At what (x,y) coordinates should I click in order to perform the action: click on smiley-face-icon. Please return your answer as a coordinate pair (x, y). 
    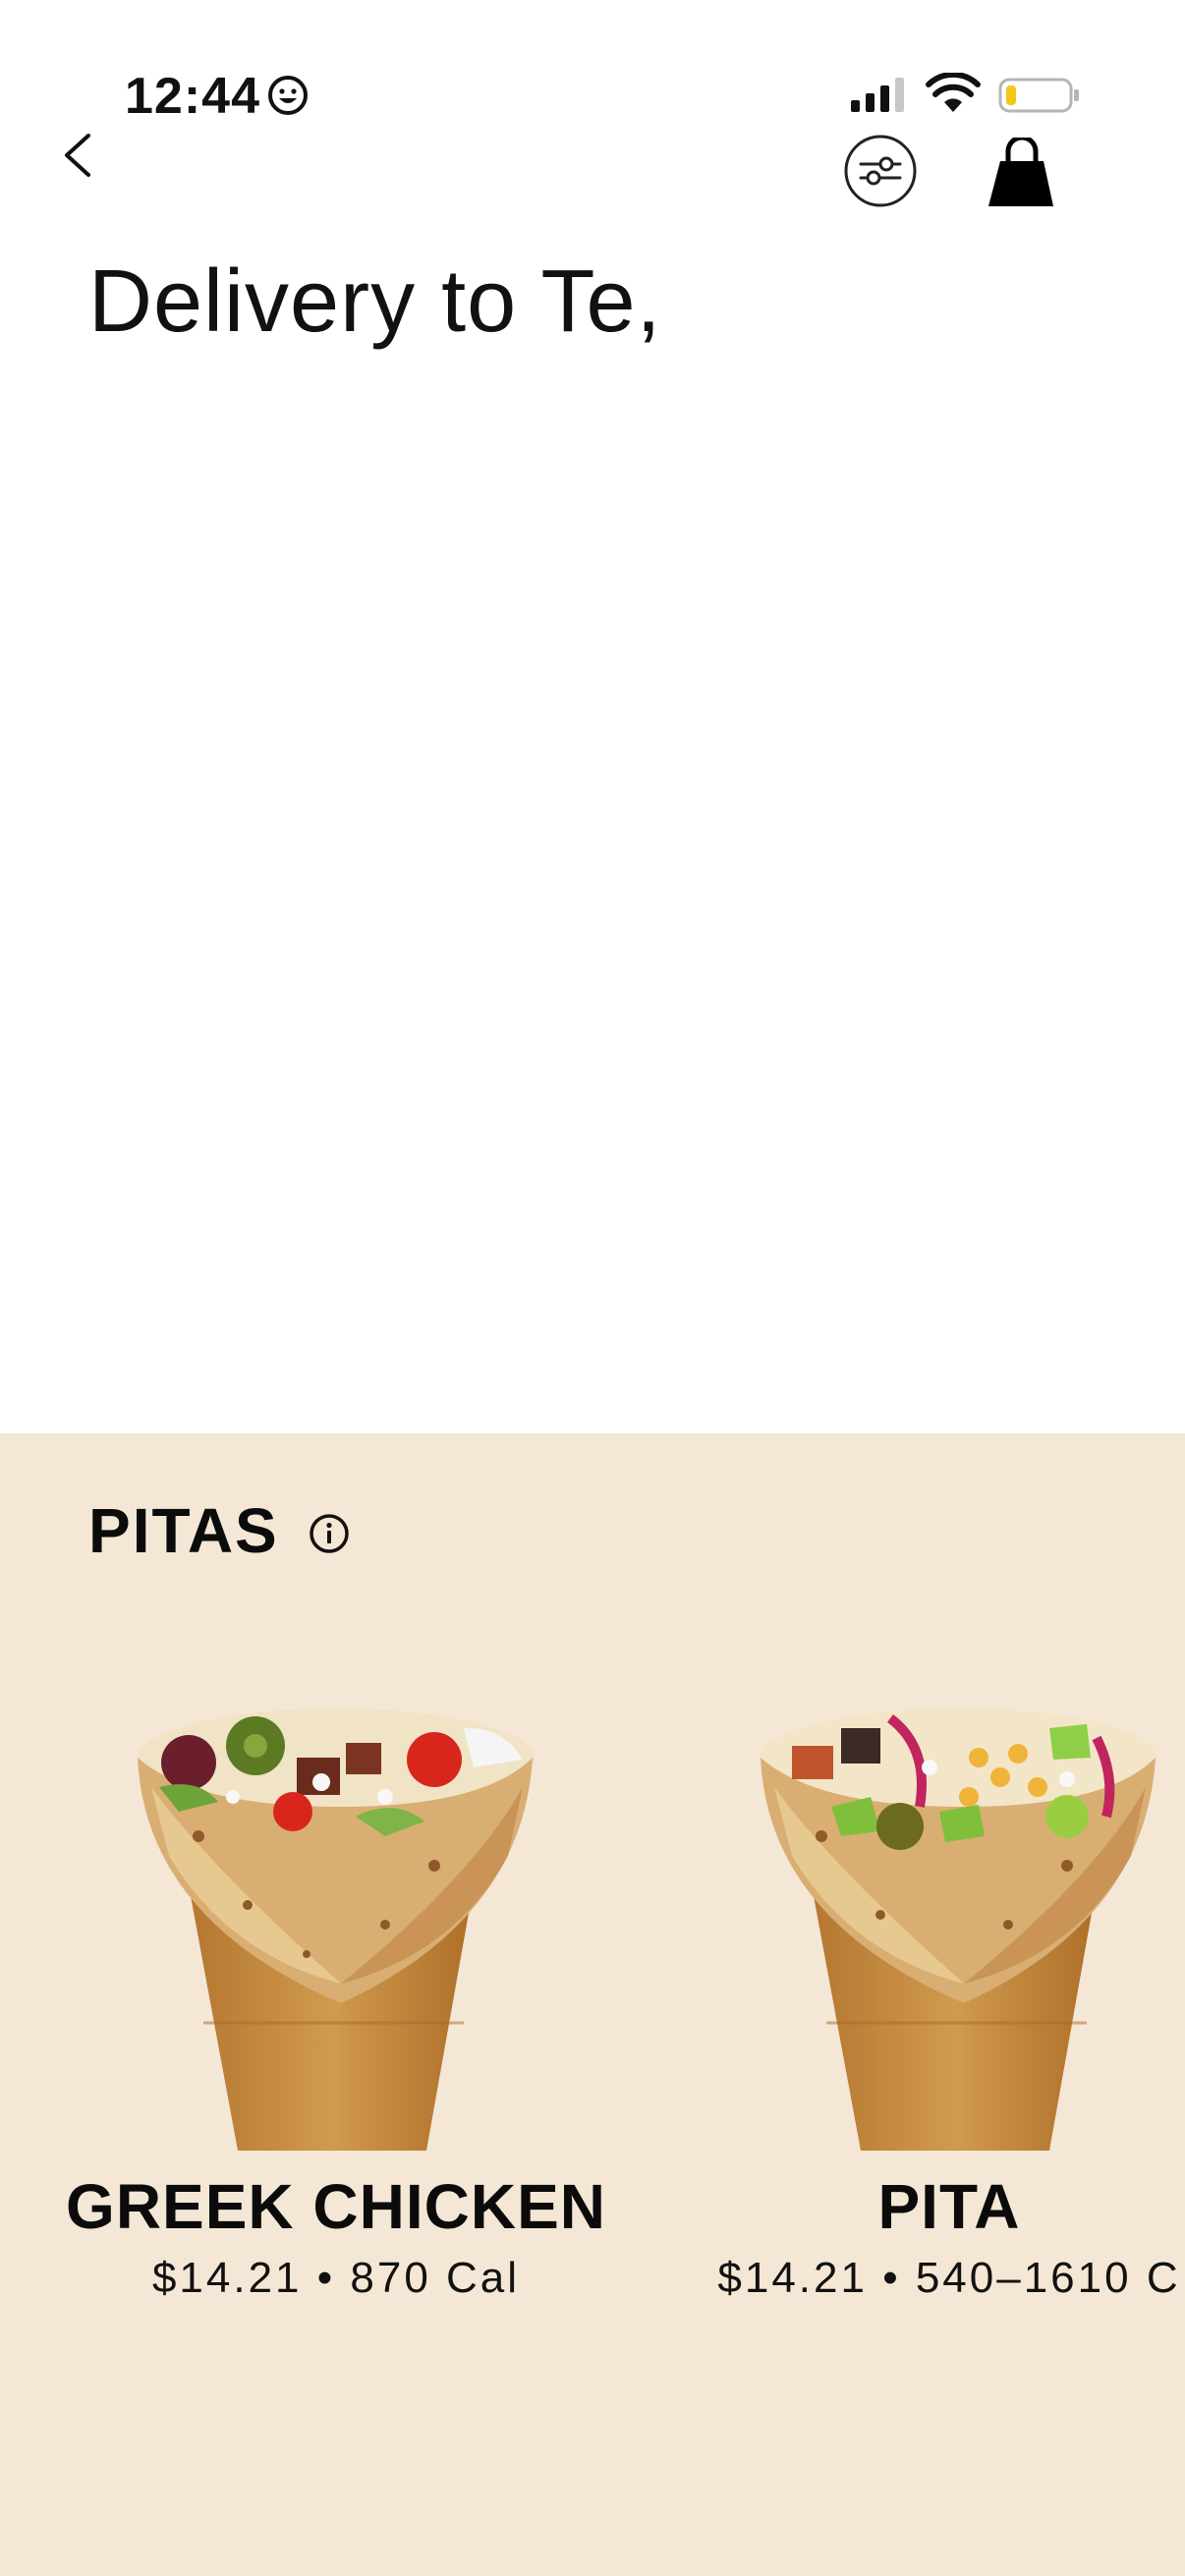
    Looking at the image, I should click on (288, 95).